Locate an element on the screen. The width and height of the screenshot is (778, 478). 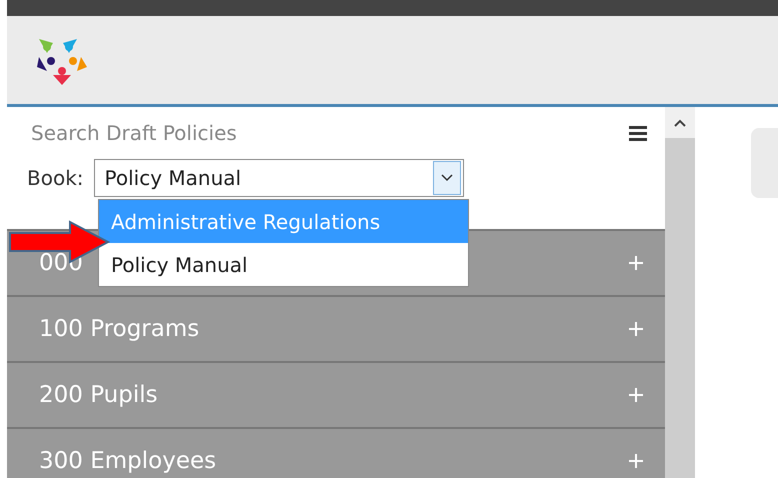
scrollbar is located at coordinates (680, 292).